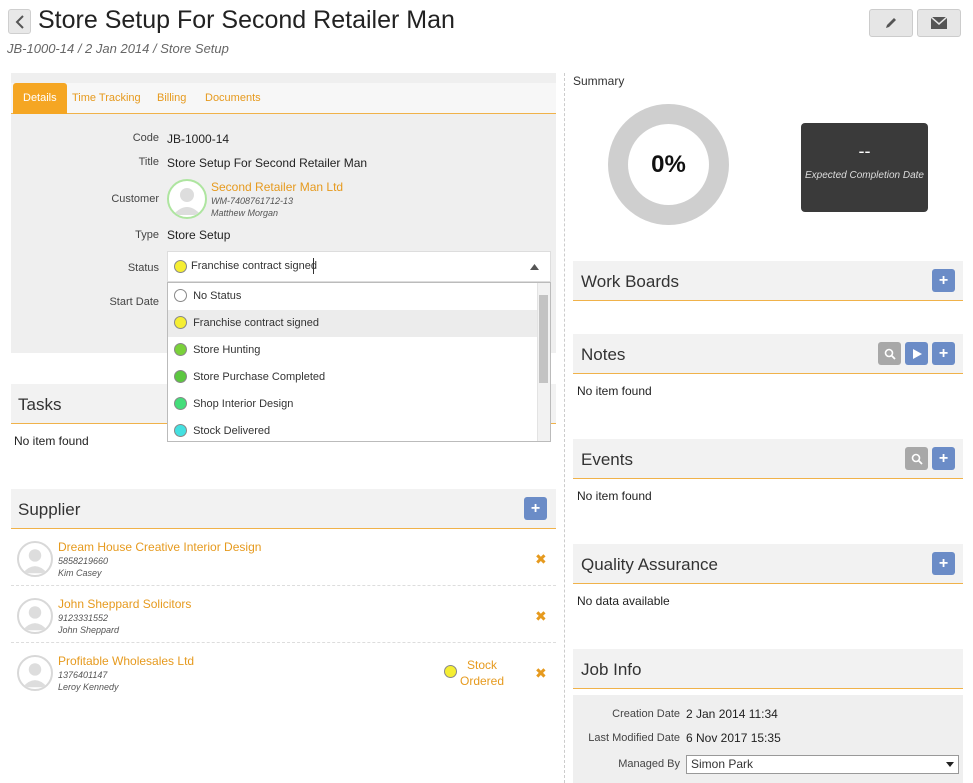 The width and height of the screenshot is (973, 783). Describe the element at coordinates (135, 199) in the screenshot. I see `customer-label: Customer` at that location.